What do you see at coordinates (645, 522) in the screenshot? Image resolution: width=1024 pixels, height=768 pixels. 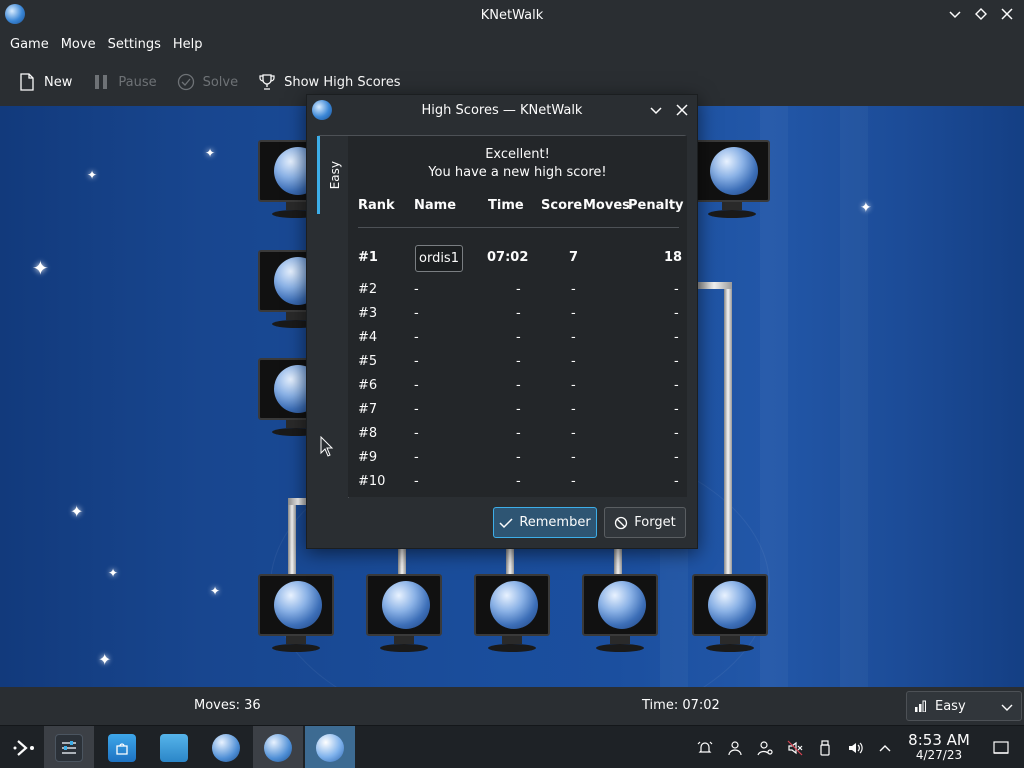 I see `forget-button: Forget` at bounding box center [645, 522].